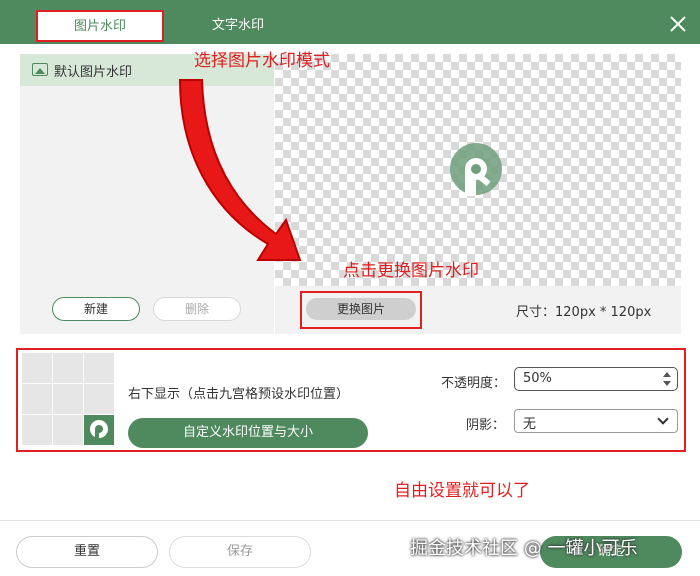 This screenshot has width=700, height=576. I want to click on save-button: 保存, so click(240, 552).